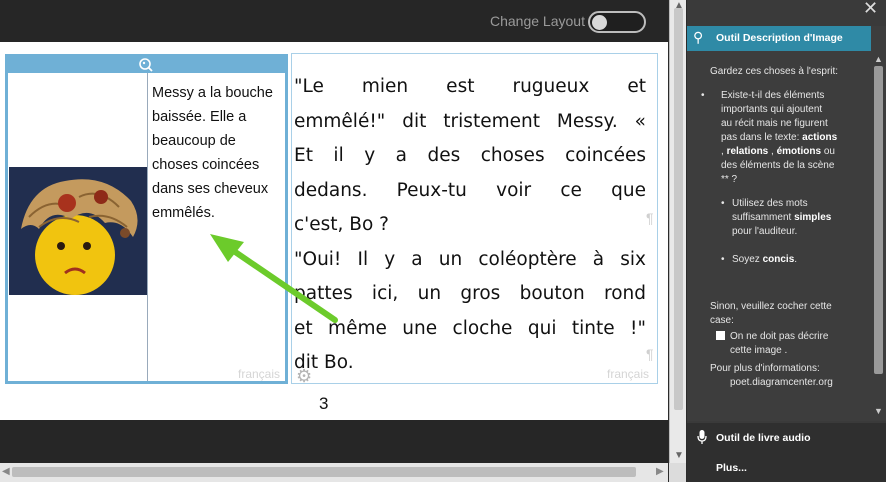  Describe the element at coordinates (720, 335) in the screenshot. I see `no-description-checkbox` at that location.